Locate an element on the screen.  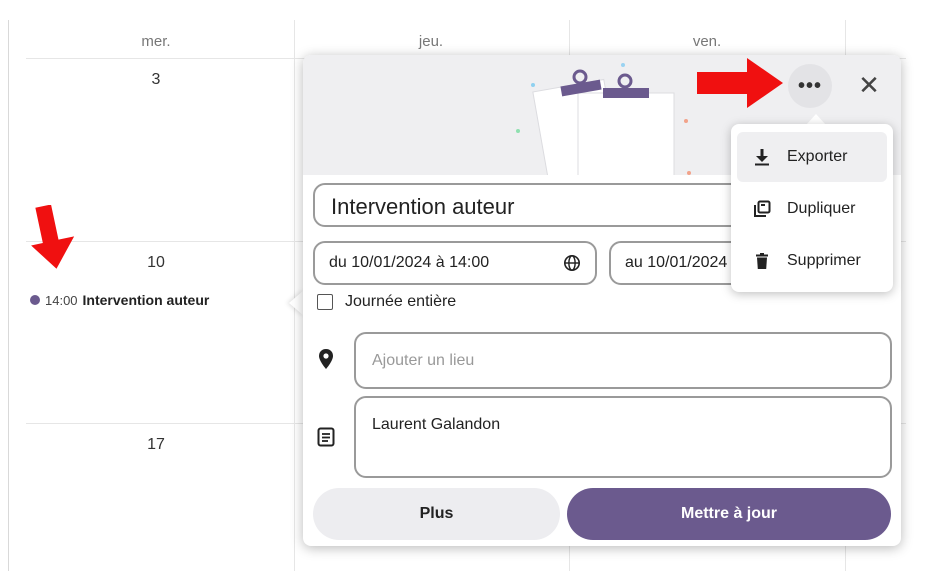
start-datetime-field: du 10/01/2024 à 14:00 is located at coordinates (455, 263).